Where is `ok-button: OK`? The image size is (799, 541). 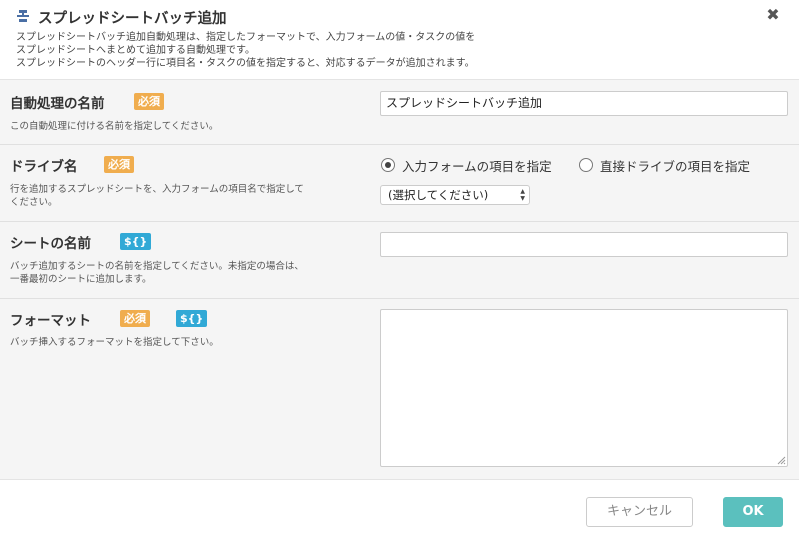 ok-button: OK is located at coordinates (753, 512).